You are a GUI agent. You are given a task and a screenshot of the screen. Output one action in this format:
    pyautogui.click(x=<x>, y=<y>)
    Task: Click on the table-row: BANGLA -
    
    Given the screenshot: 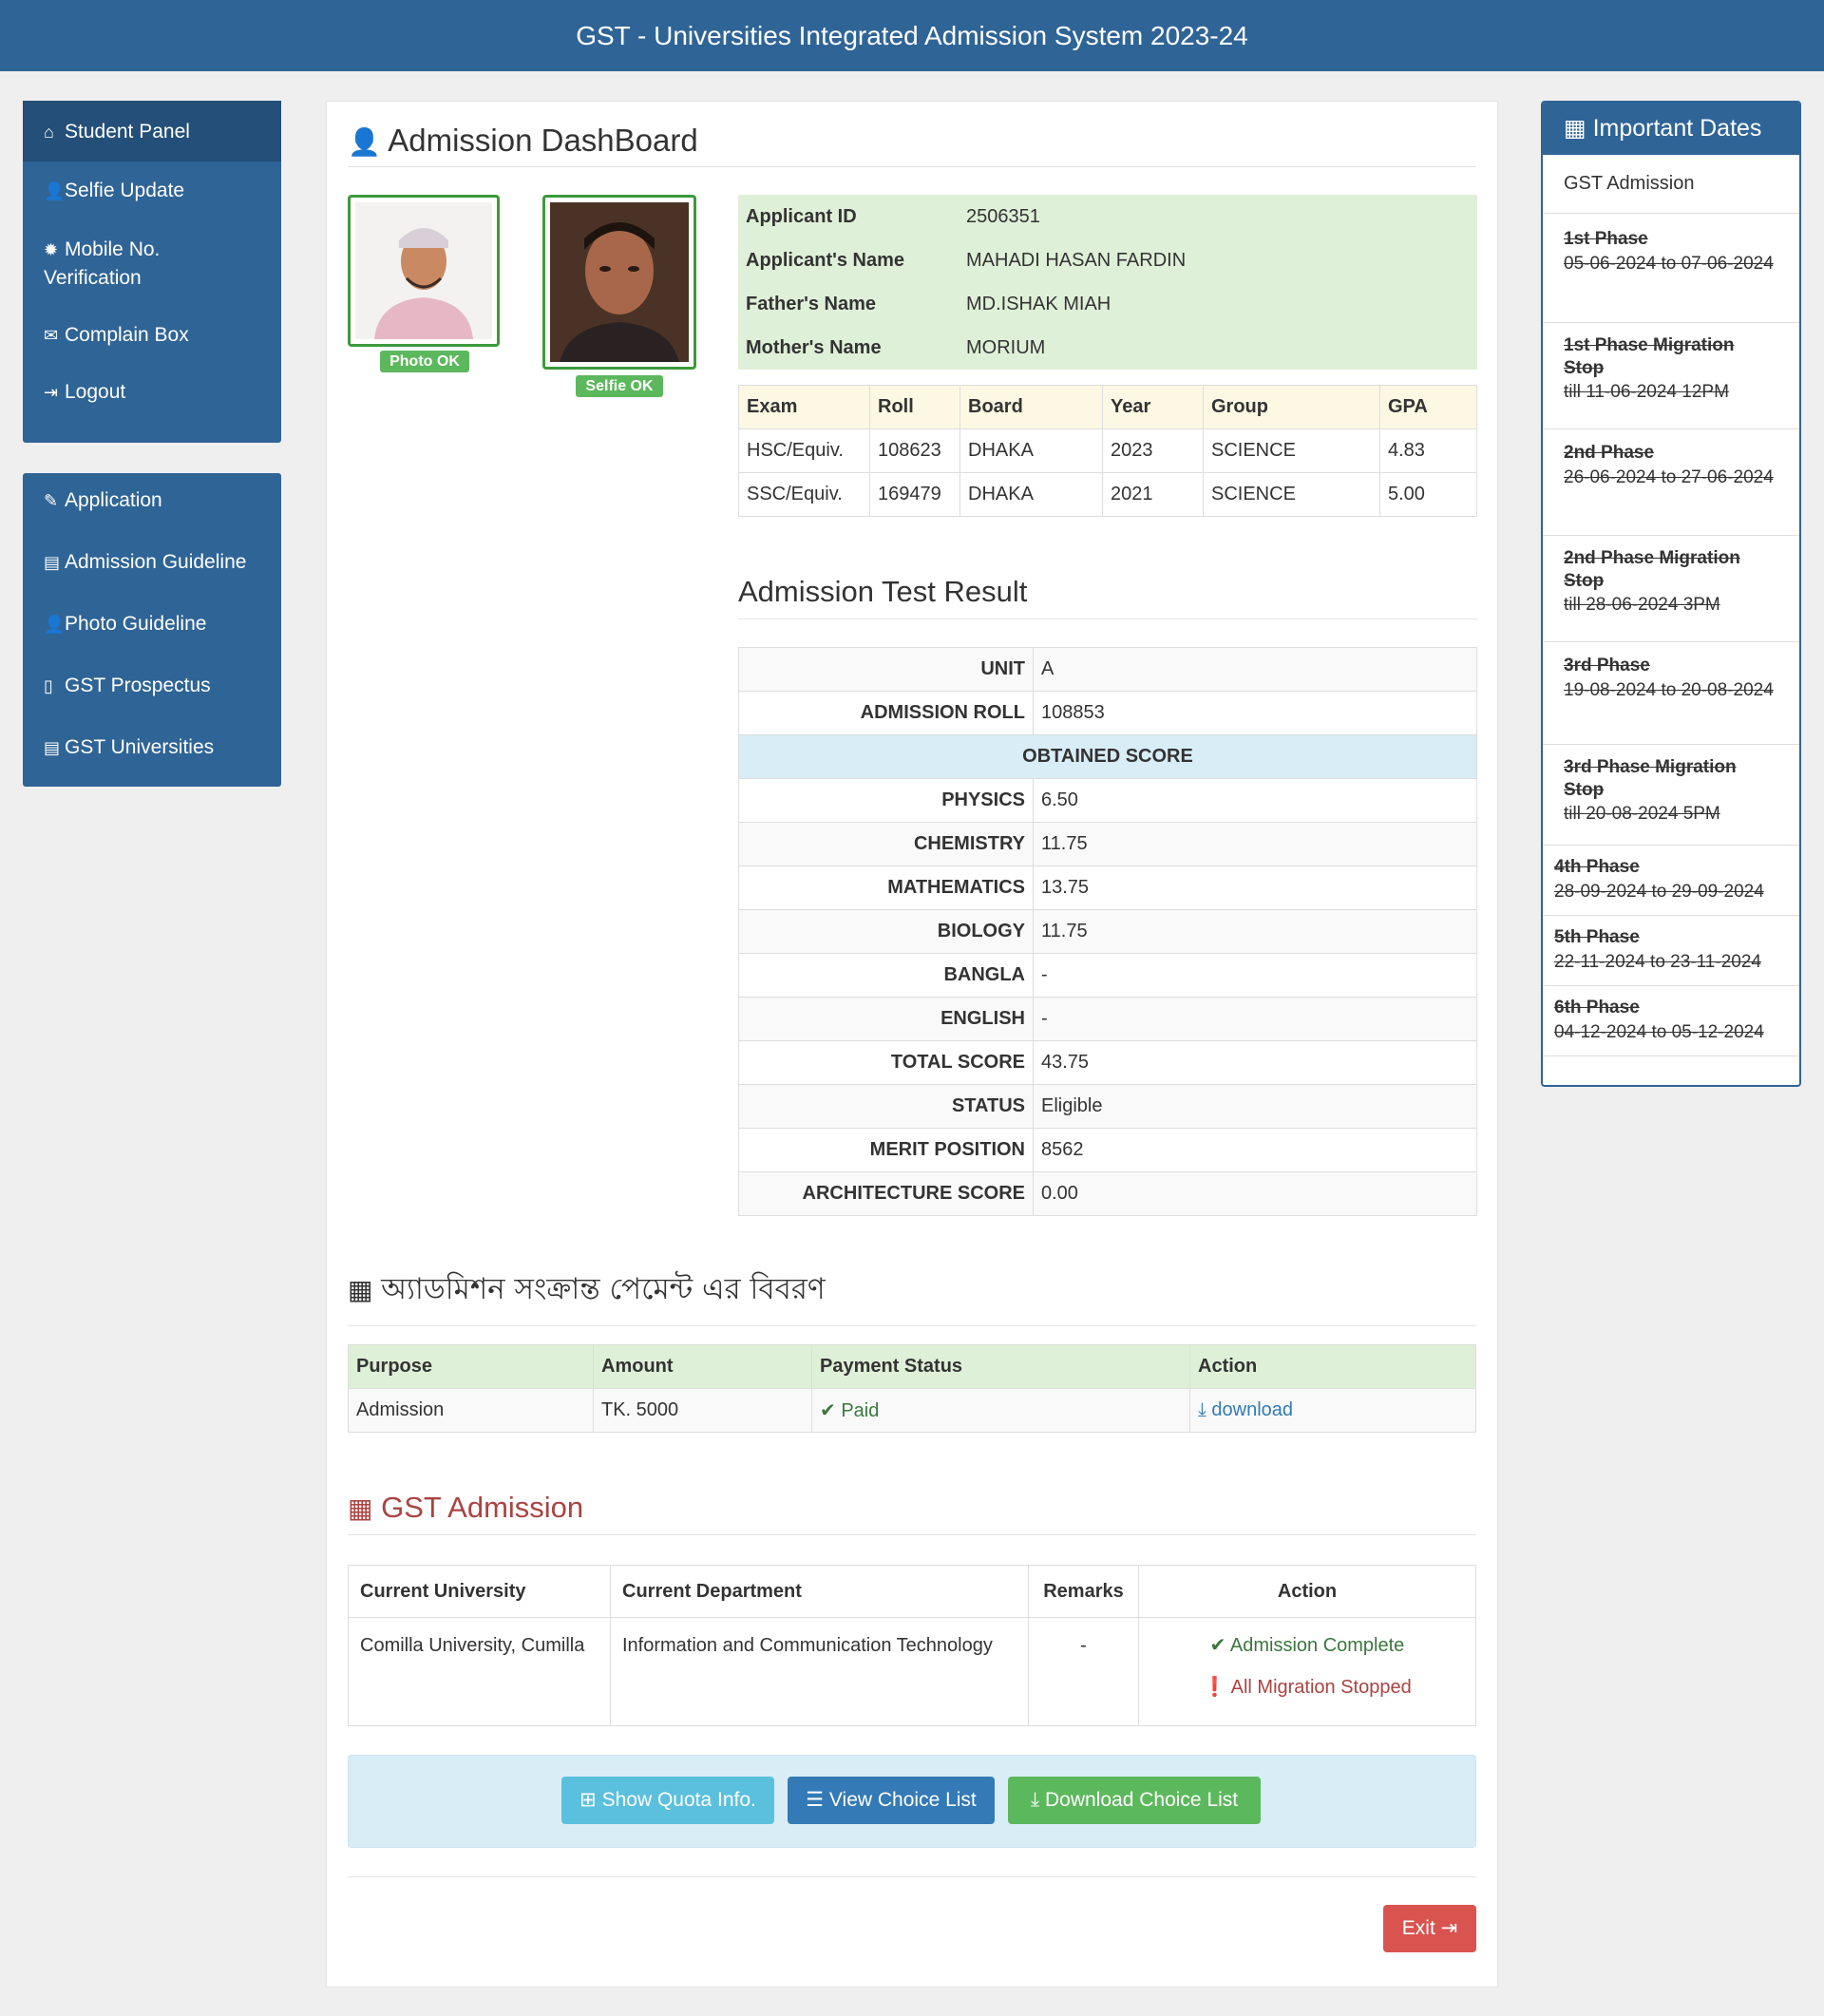 What is the action you would take?
    pyautogui.click(x=1107, y=976)
    